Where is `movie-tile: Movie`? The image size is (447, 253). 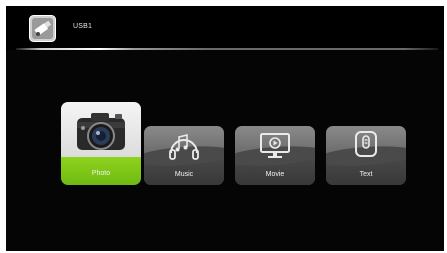 movie-tile: Movie is located at coordinates (275, 155).